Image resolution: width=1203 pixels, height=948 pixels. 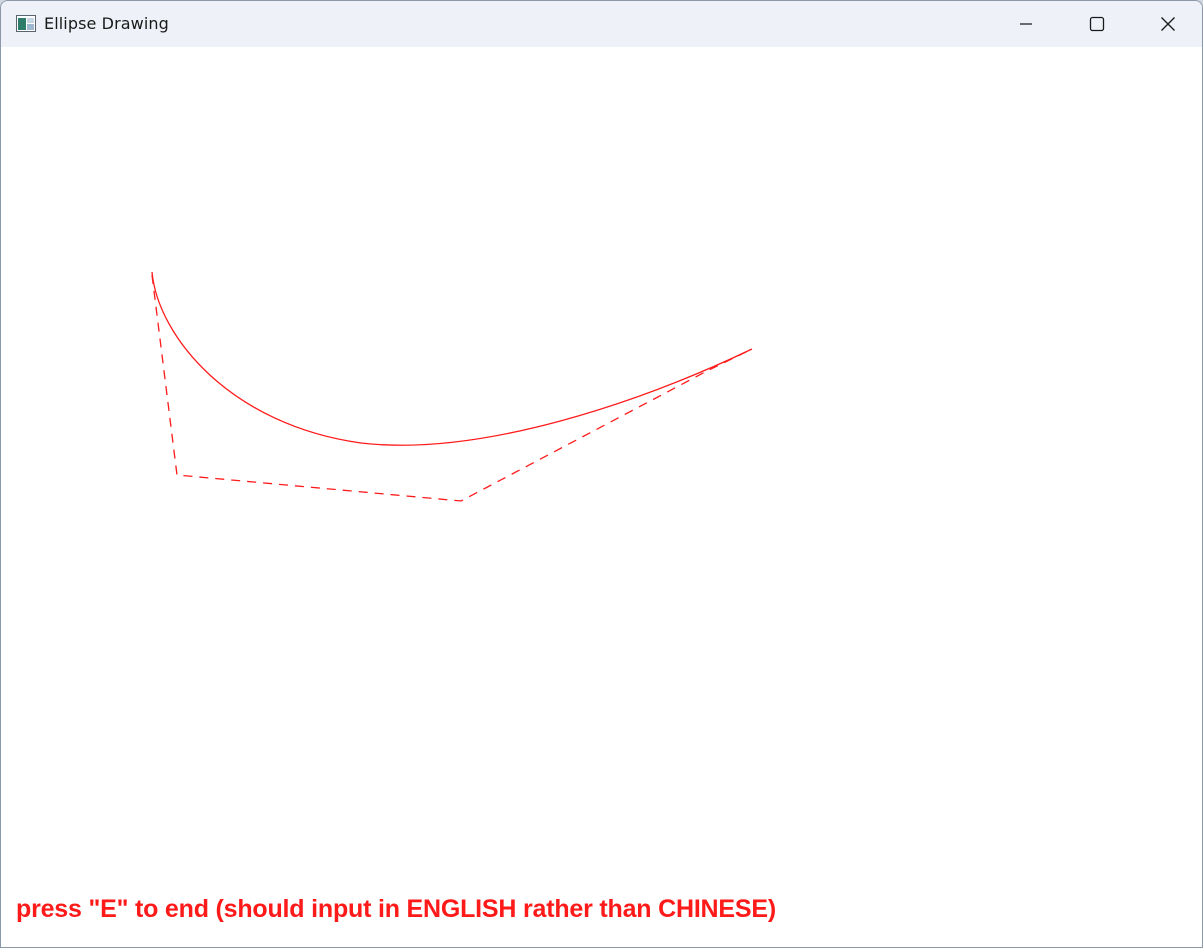 I want to click on close-button, so click(x=1167, y=24).